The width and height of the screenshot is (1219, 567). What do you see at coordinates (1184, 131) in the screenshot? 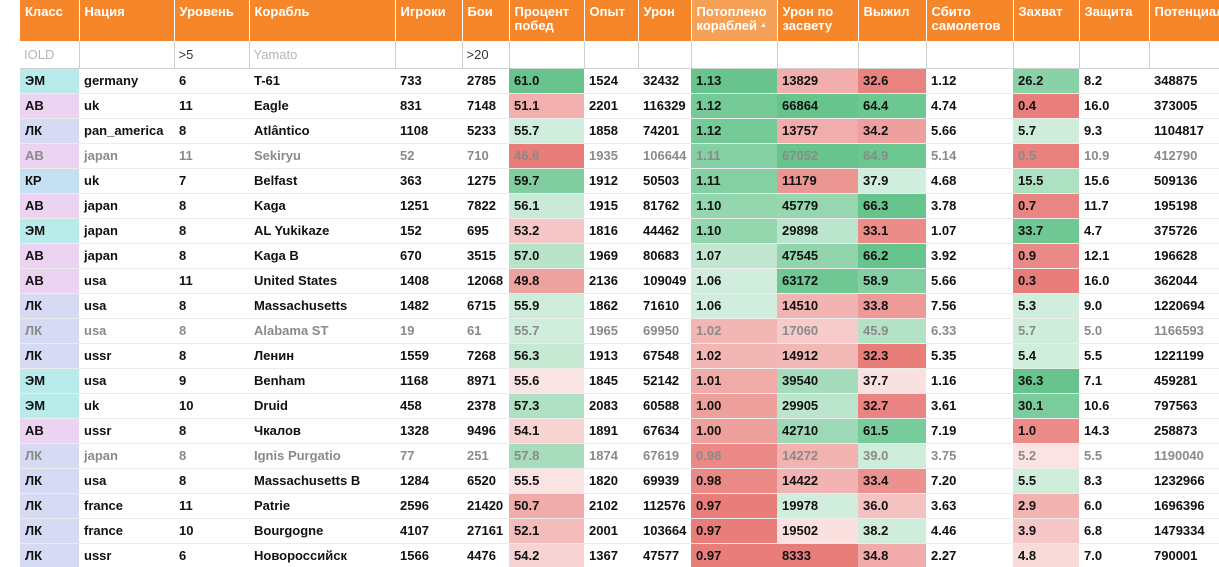
I see `cell-potential: 1104817` at bounding box center [1184, 131].